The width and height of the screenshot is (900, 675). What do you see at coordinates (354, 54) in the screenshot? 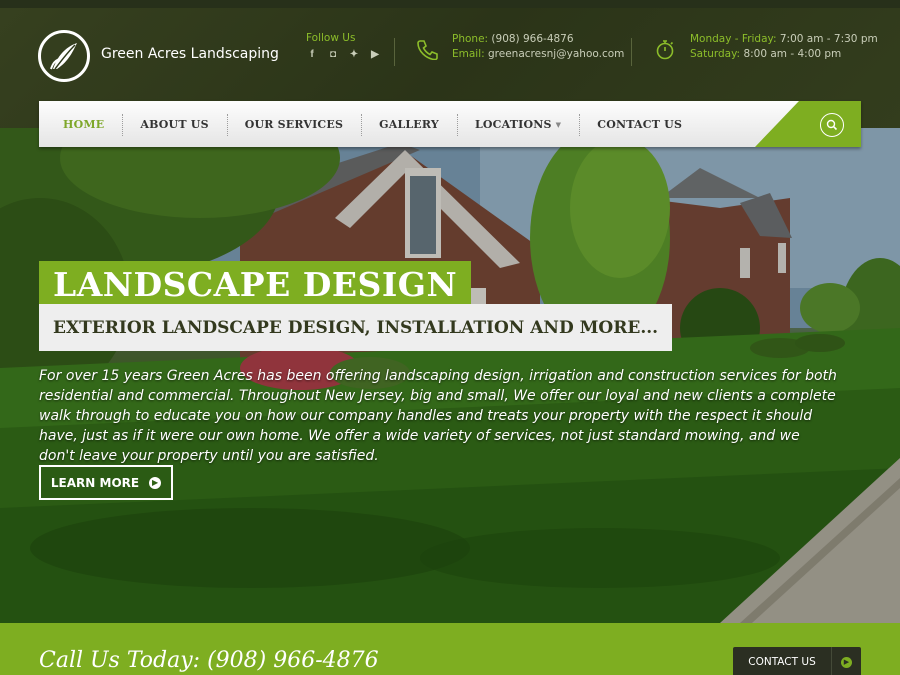
I see `twitter-icon: ✦` at bounding box center [354, 54].